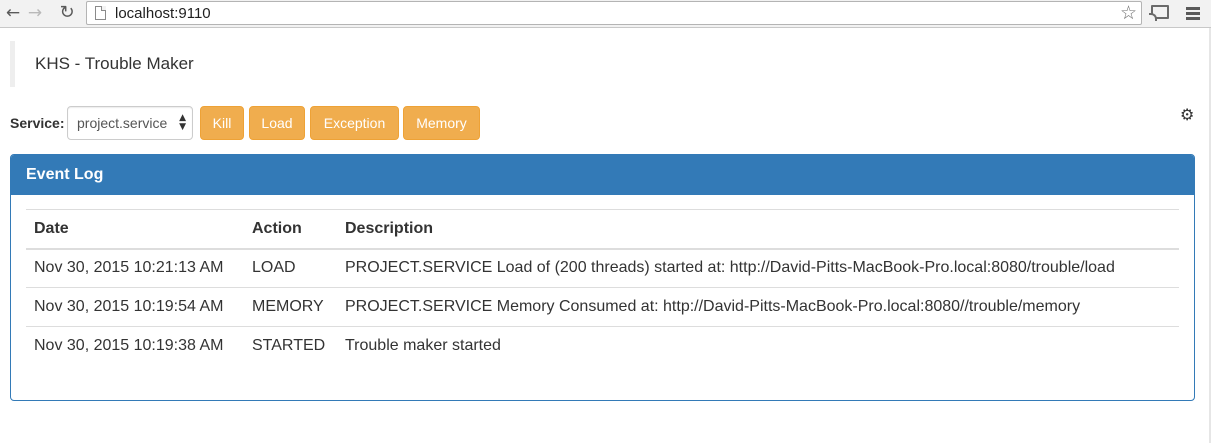 The height and width of the screenshot is (443, 1211). I want to click on gear-icon: ⚙, so click(1187, 115).